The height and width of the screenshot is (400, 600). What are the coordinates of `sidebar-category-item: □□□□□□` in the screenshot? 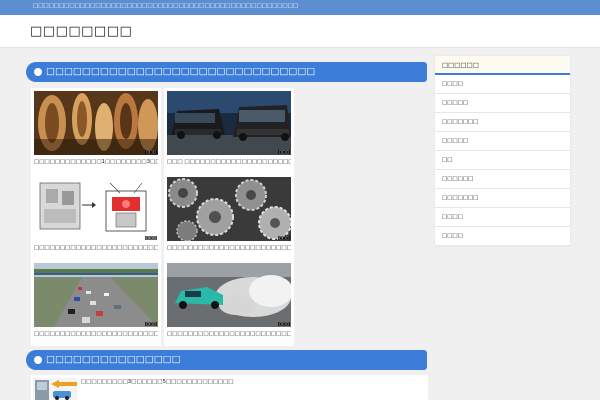 It's located at (502, 179).